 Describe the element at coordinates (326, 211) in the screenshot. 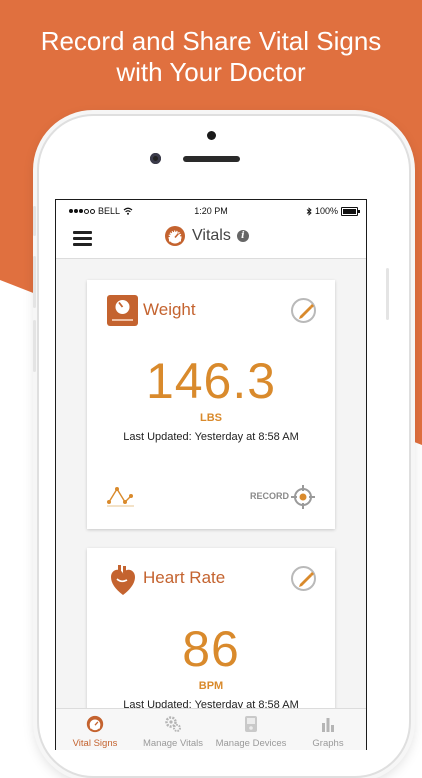

I see `battery-percent: 100%` at that location.